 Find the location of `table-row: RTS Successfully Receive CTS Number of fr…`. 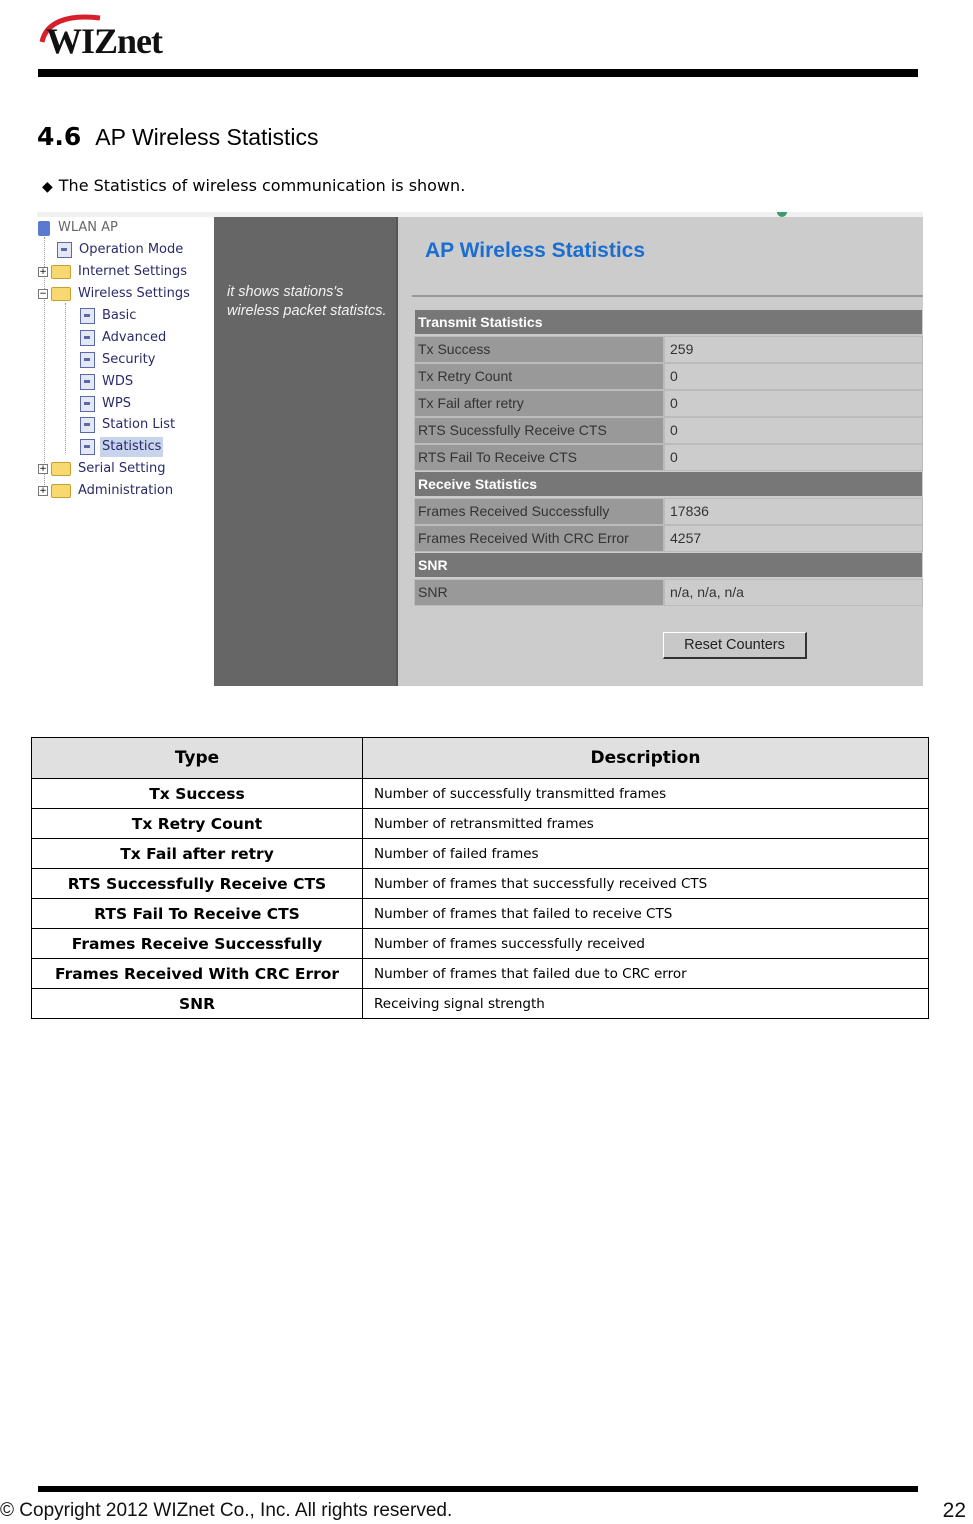

table-row: RTS Successfully Receive CTS Number of fr… is located at coordinates (480, 883).